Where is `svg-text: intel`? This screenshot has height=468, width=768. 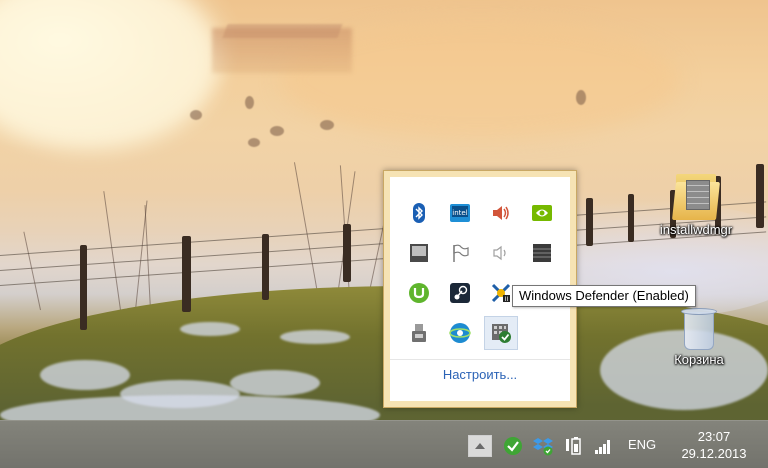
svg-text: intel is located at coordinates (459, 213).